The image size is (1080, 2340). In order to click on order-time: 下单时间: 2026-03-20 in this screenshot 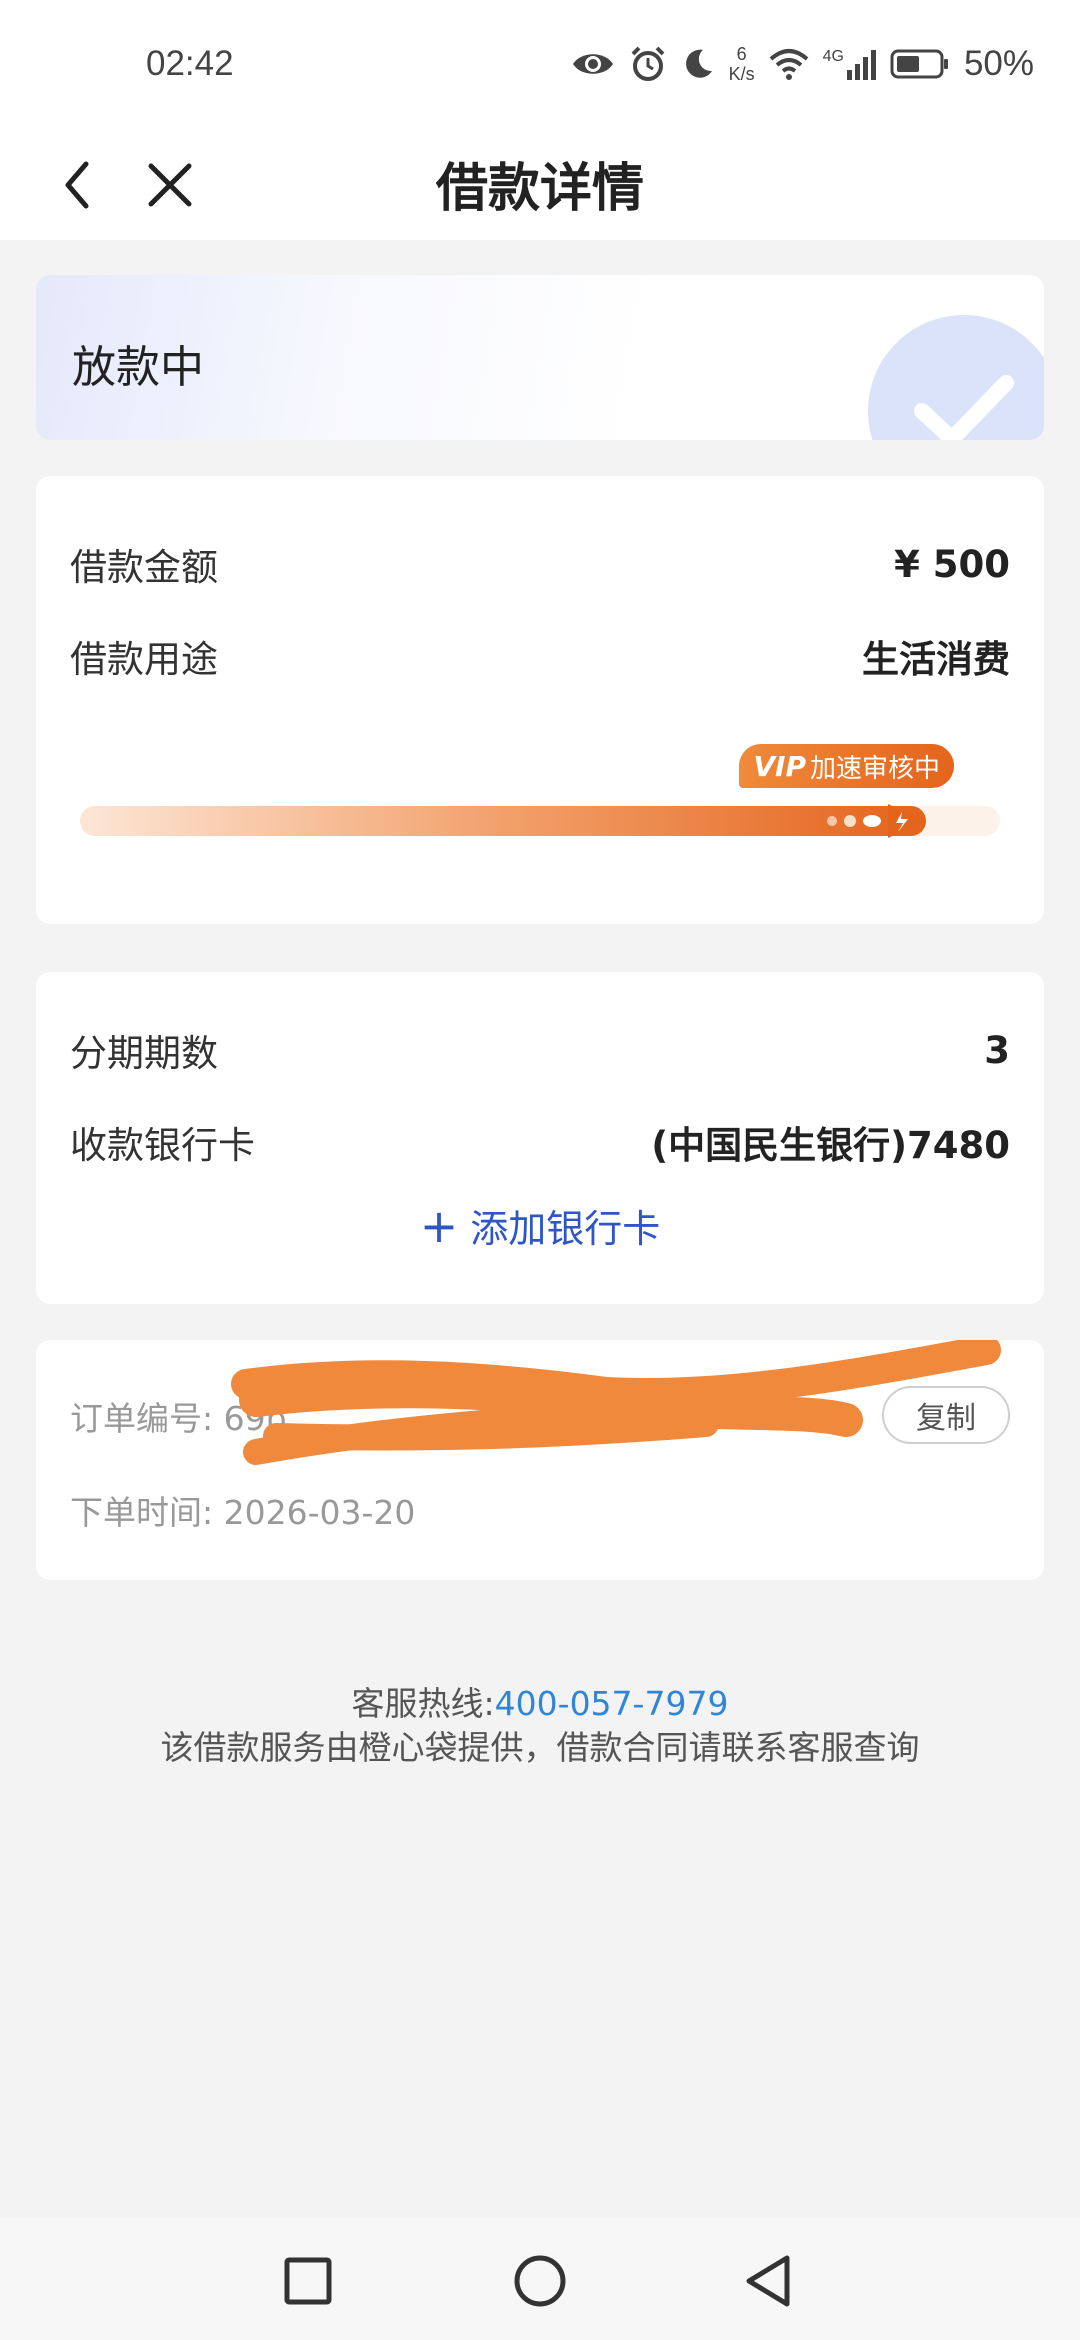, I will do `click(242, 1510)`.